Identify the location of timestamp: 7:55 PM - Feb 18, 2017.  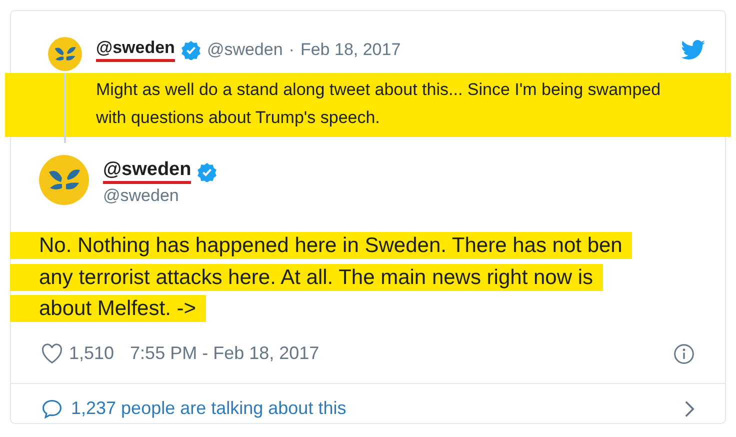
(225, 353).